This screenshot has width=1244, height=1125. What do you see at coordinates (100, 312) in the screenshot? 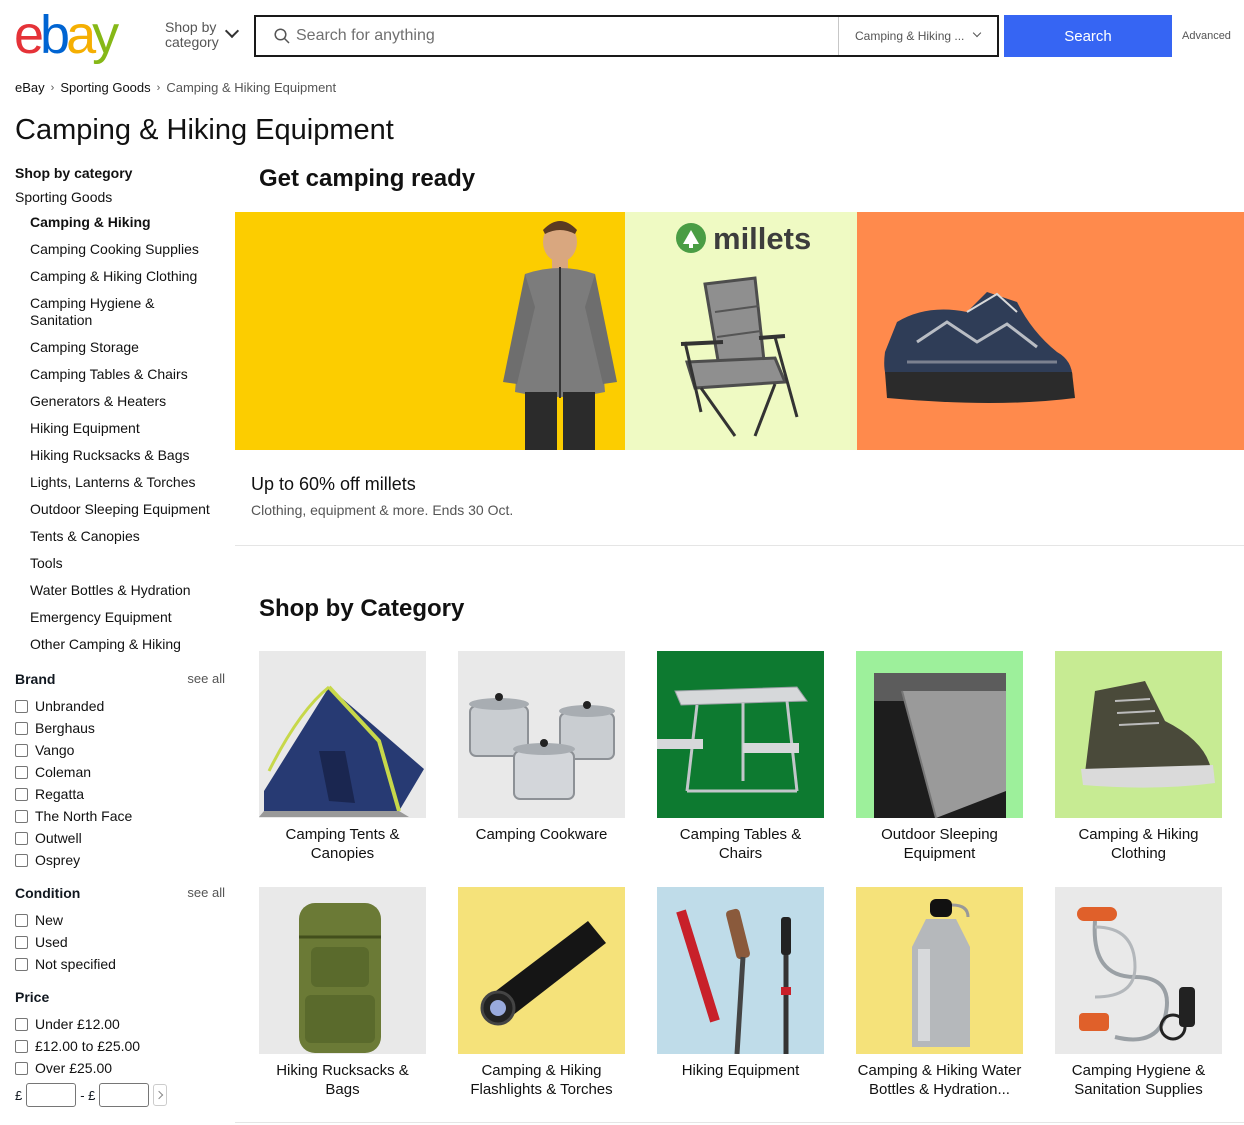
I see `sidebar-item-camping-hygiene: Camping Hygiene & Sanitation` at bounding box center [100, 312].